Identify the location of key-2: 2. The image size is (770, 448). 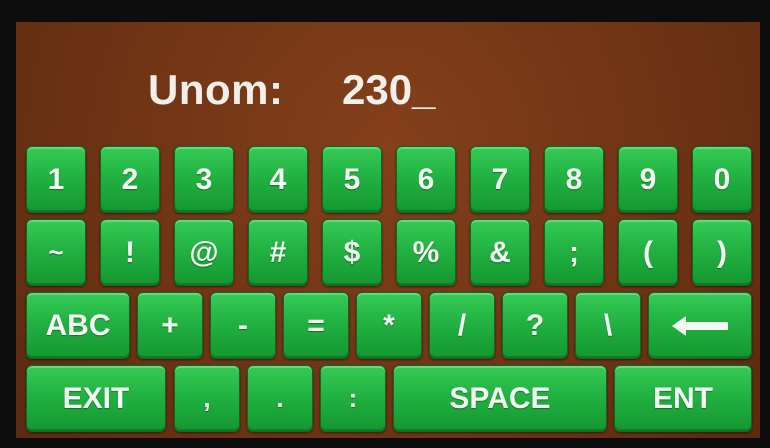
(130, 179).